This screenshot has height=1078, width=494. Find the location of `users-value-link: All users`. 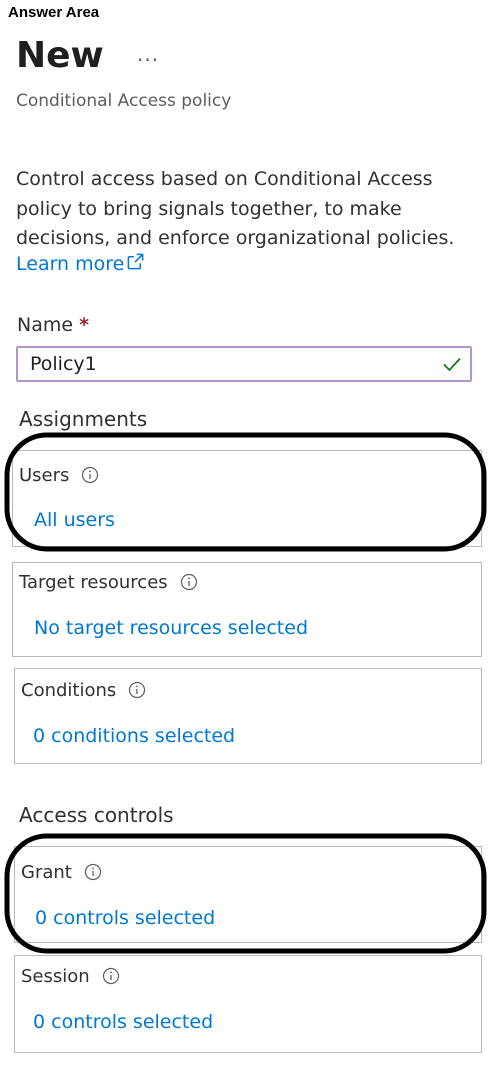

users-value-link: All users is located at coordinates (74, 520).